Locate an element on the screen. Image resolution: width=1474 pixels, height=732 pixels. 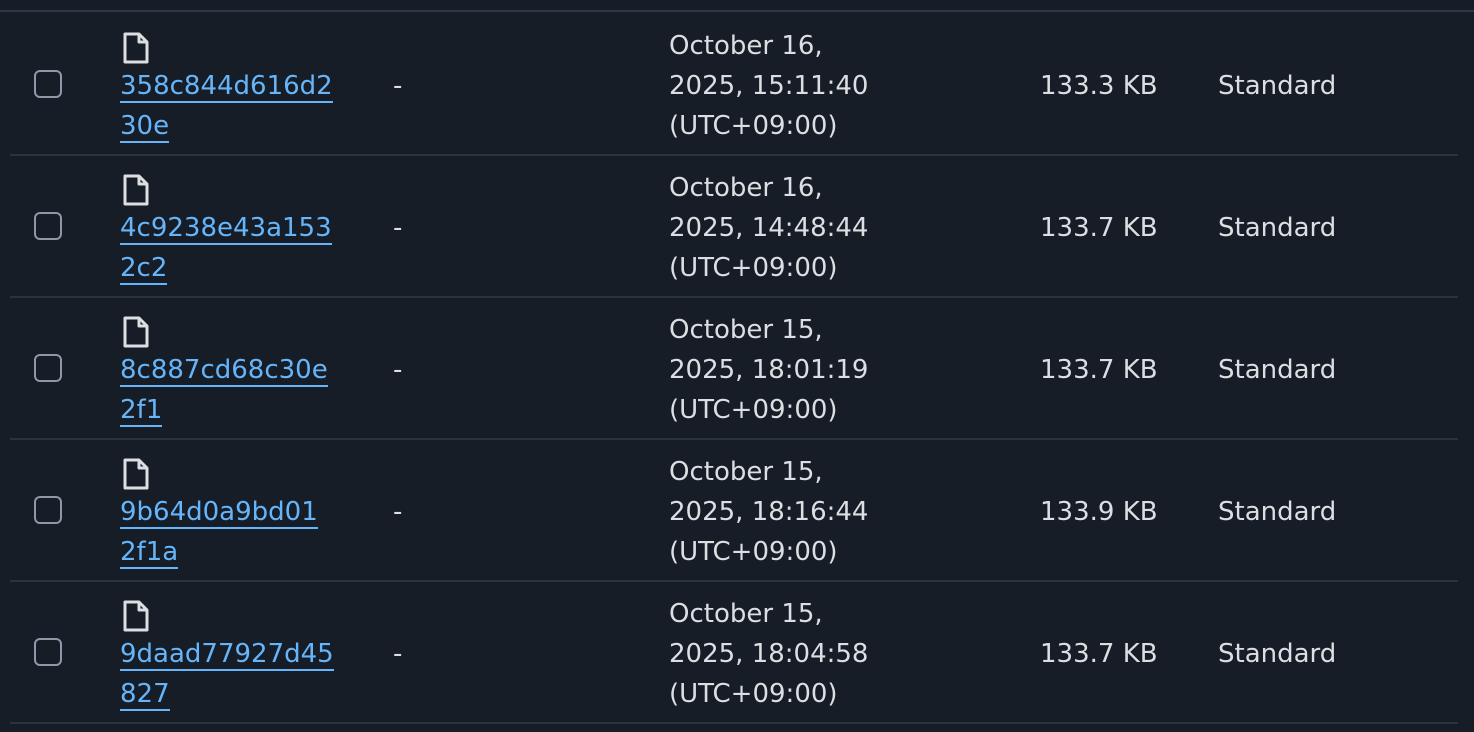
object-name-part-2: 2f1a is located at coordinates (149, 553).